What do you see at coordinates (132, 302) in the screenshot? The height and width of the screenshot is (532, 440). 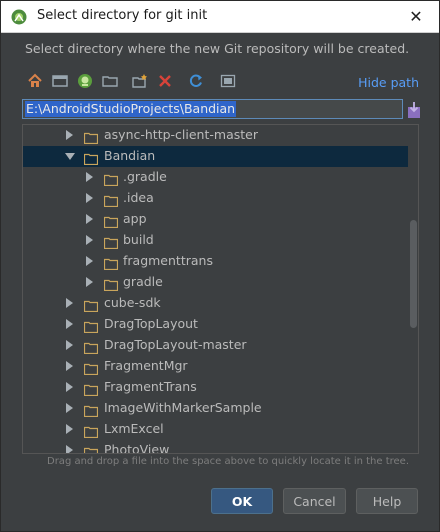 I see `tree-row-label: cube-sdk` at bounding box center [132, 302].